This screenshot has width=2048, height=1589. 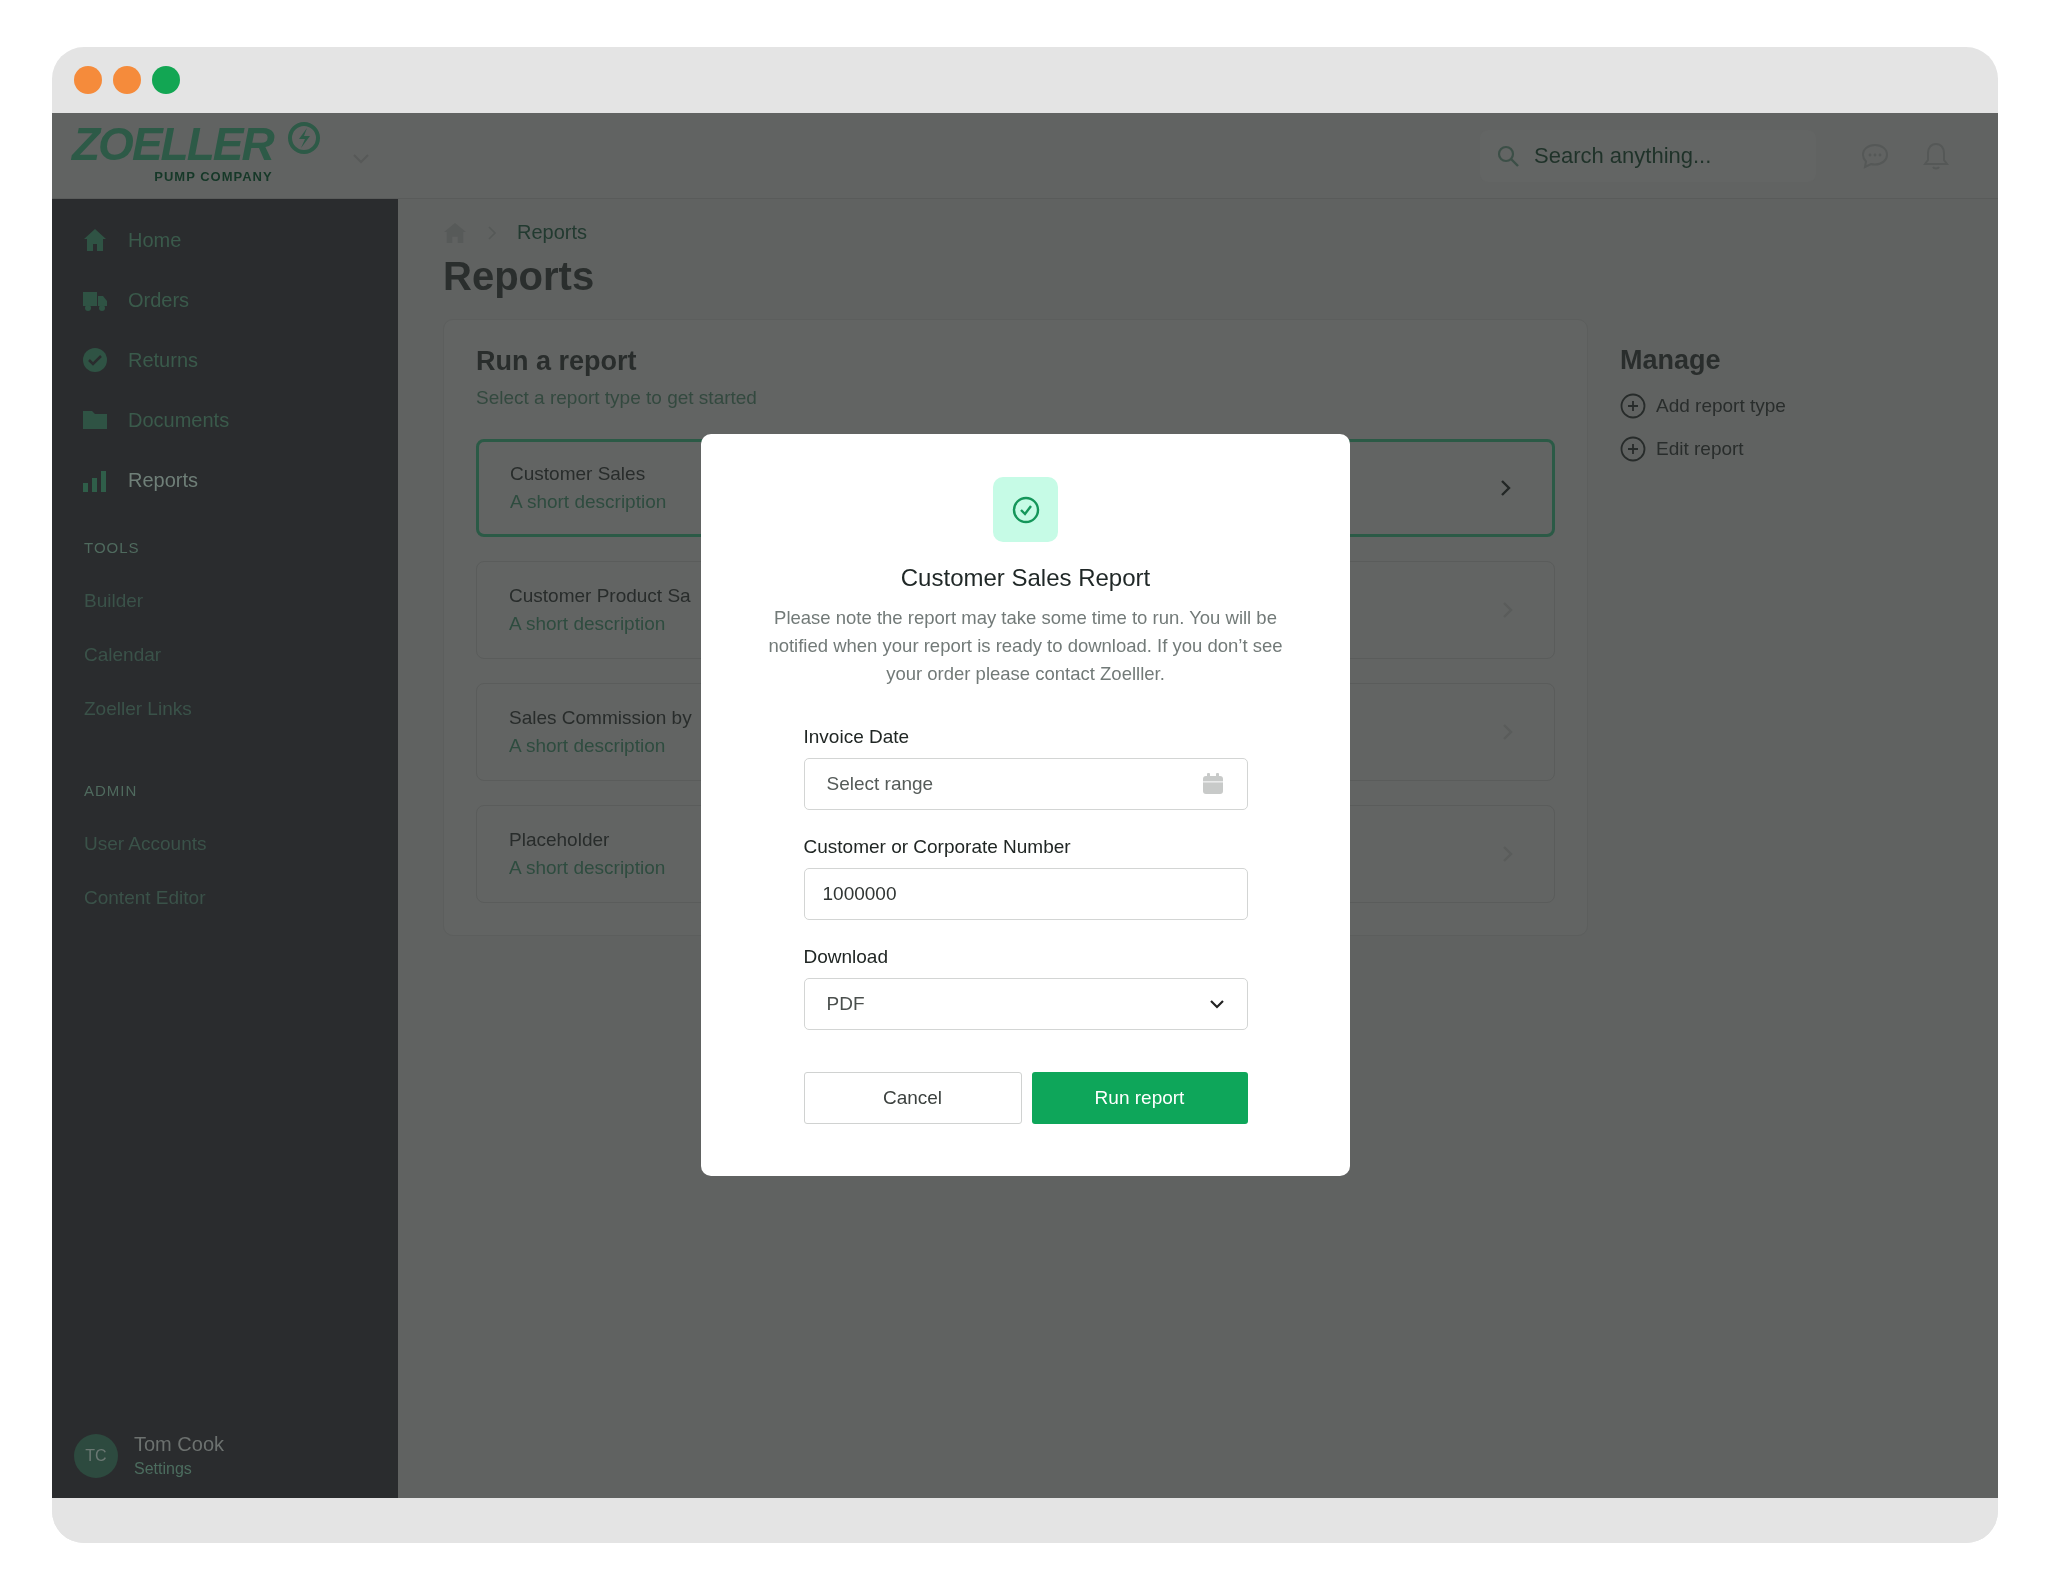 I want to click on user-name: Tom Cook, so click(x=179, y=1444).